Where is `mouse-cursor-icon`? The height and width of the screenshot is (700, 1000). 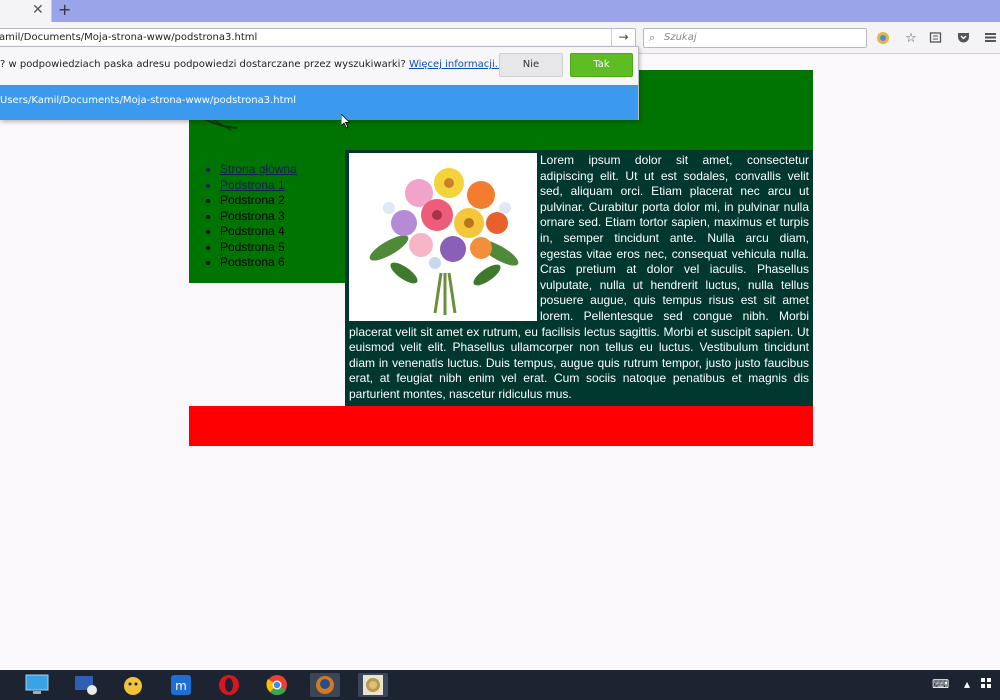 mouse-cursor-icon is located at coordinates (346, 121).